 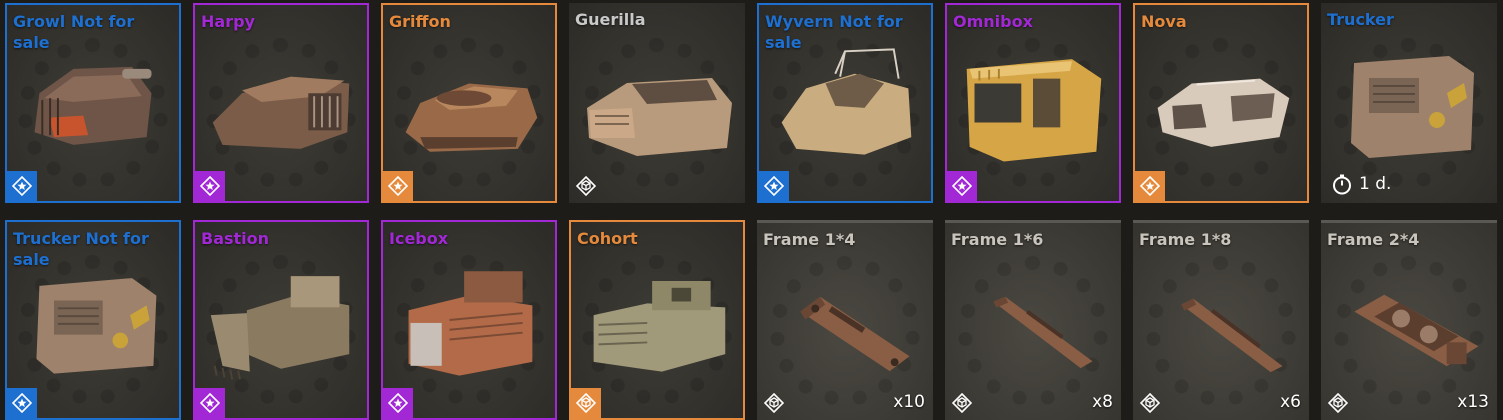 I want to click on cabin-image-wyvern, so click(x=845, y=103).